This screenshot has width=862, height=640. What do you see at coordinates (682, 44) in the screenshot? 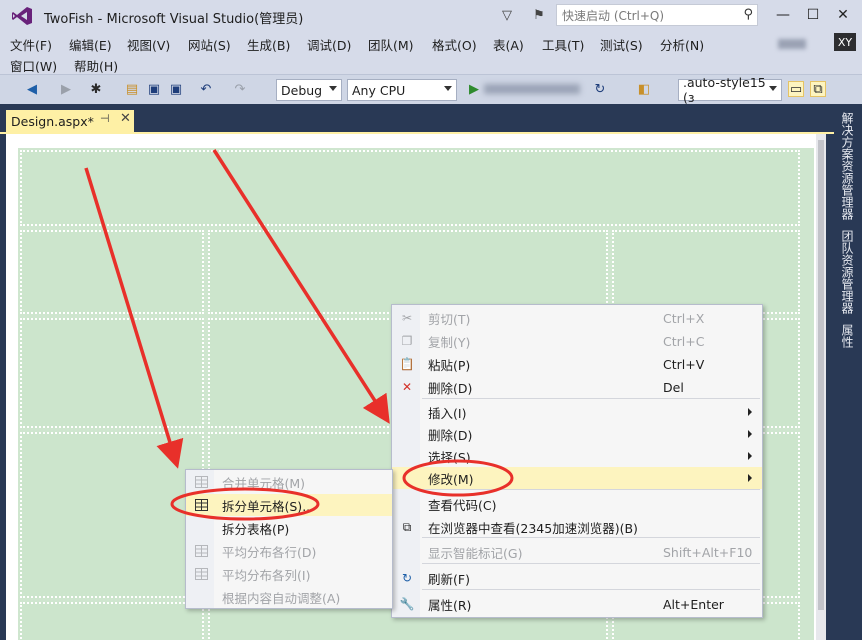
I see `menu-analyze: 分析(N)` at bounding box center [682, 44].